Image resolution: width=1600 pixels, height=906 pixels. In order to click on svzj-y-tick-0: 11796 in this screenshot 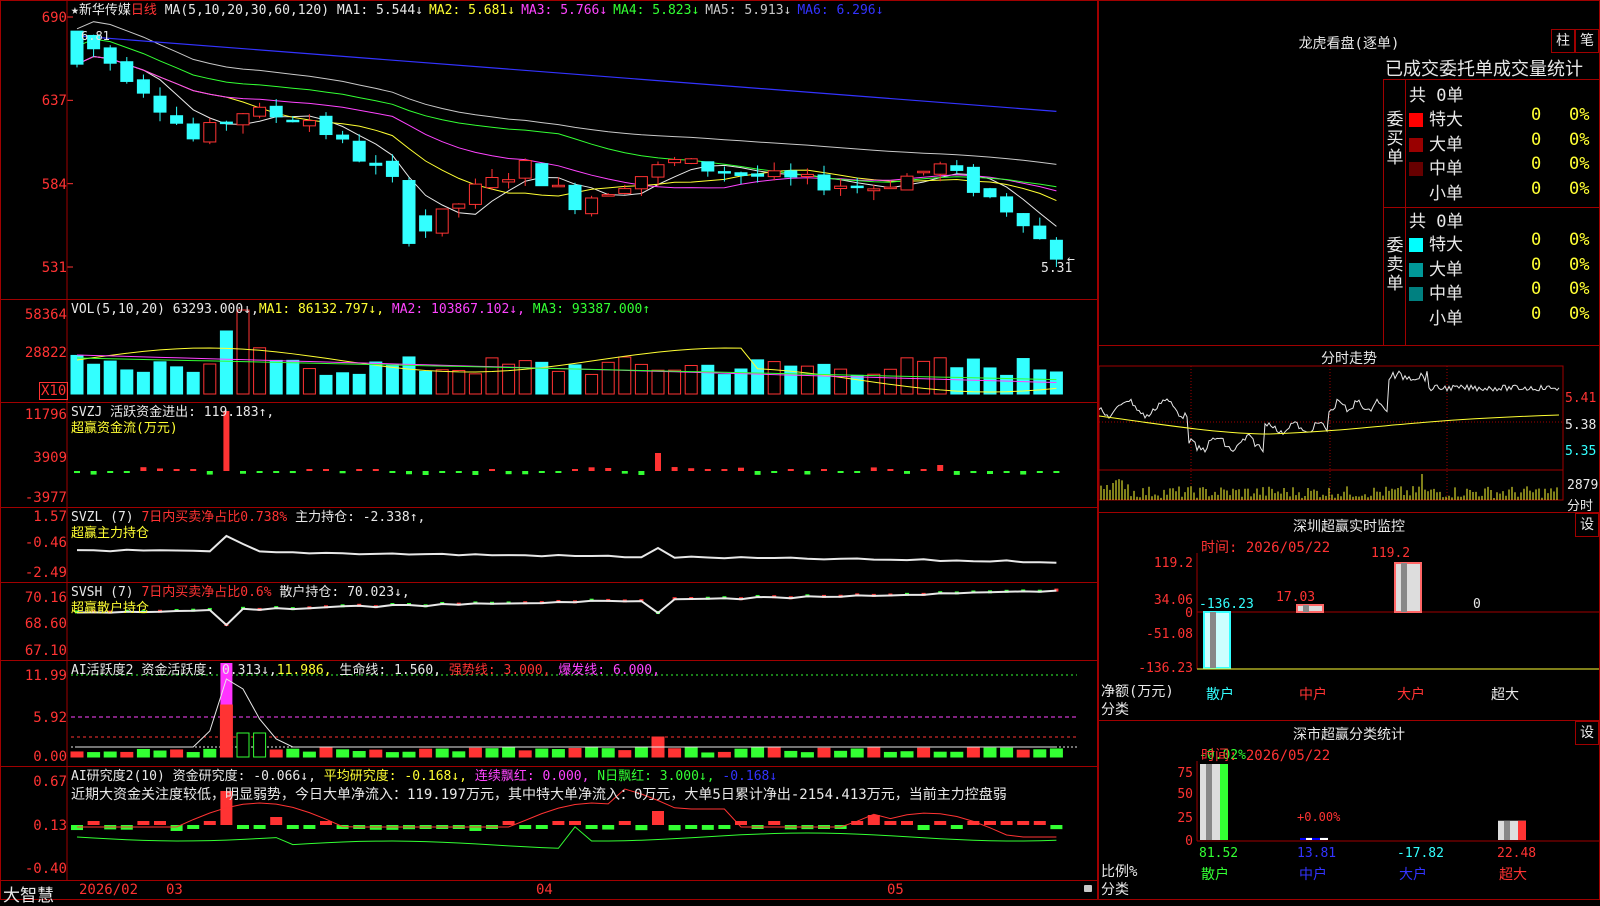, I will do `click(45, 415)`.